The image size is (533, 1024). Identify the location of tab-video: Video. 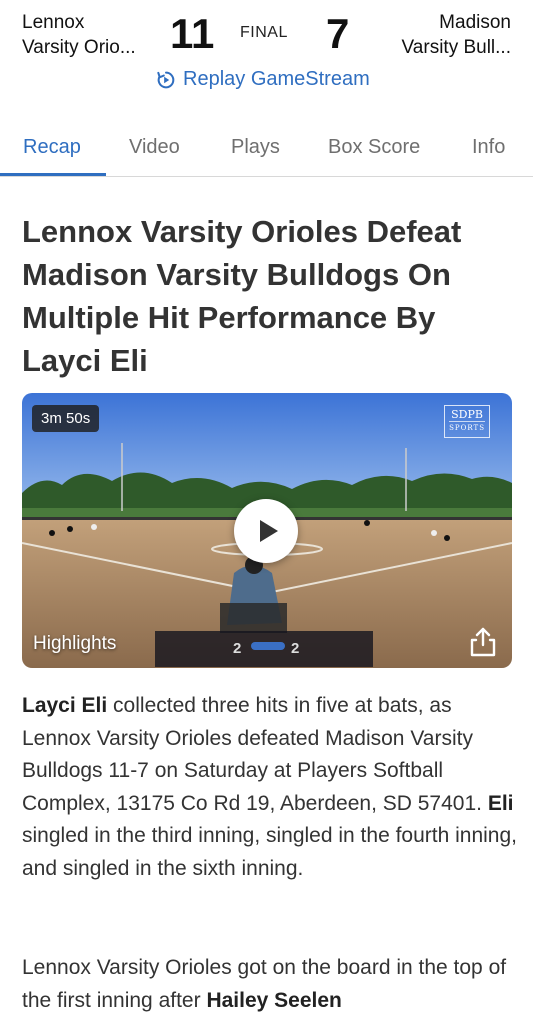
(154, 147).